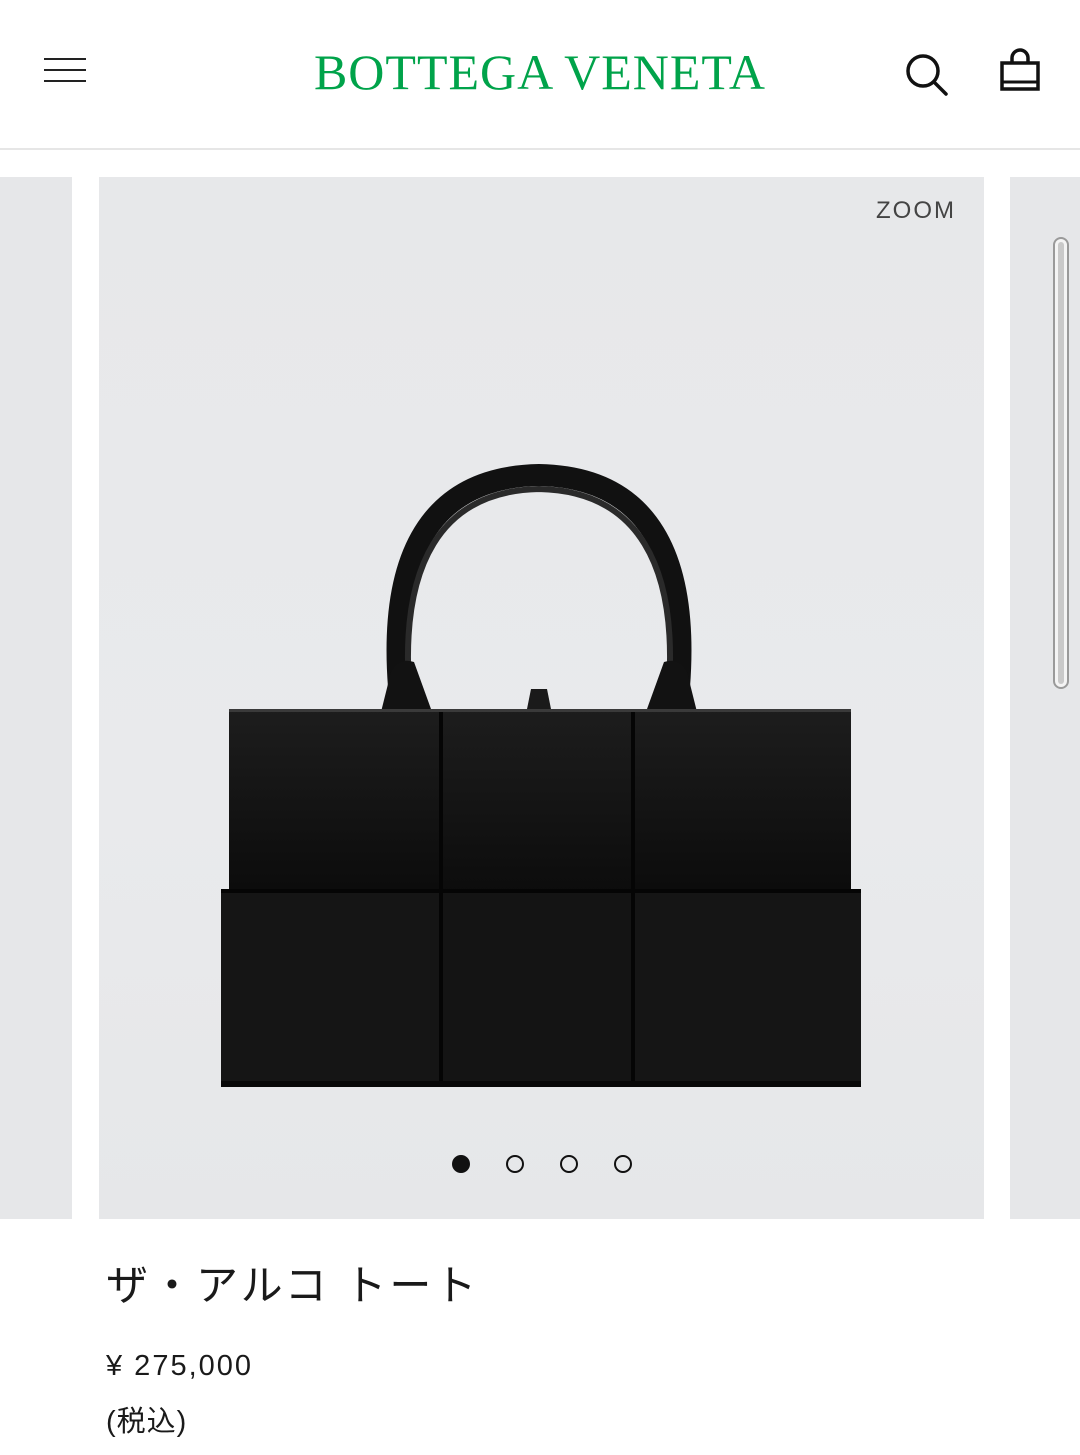  I want to click on tax-included-note: (税込), so click(147, 1422).